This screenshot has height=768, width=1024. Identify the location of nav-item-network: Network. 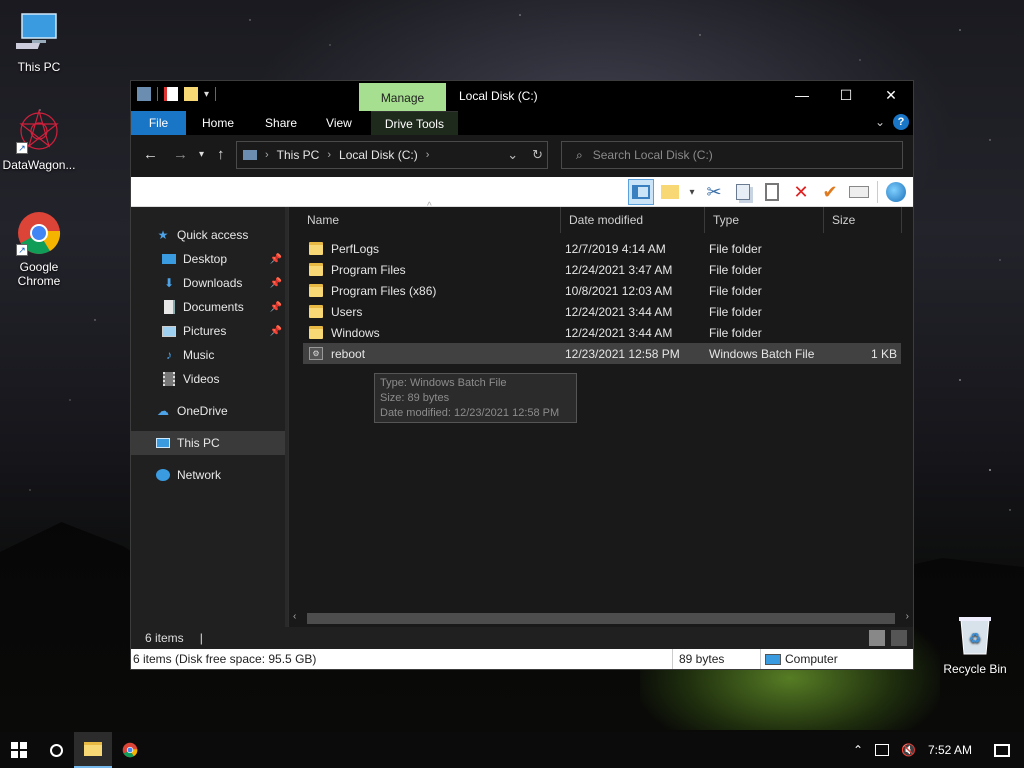
(209, 475).